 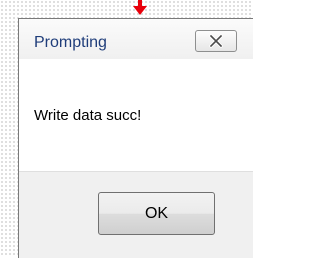 I want to click on dialog-message: Write data succ!, so click(x=88, y=115).